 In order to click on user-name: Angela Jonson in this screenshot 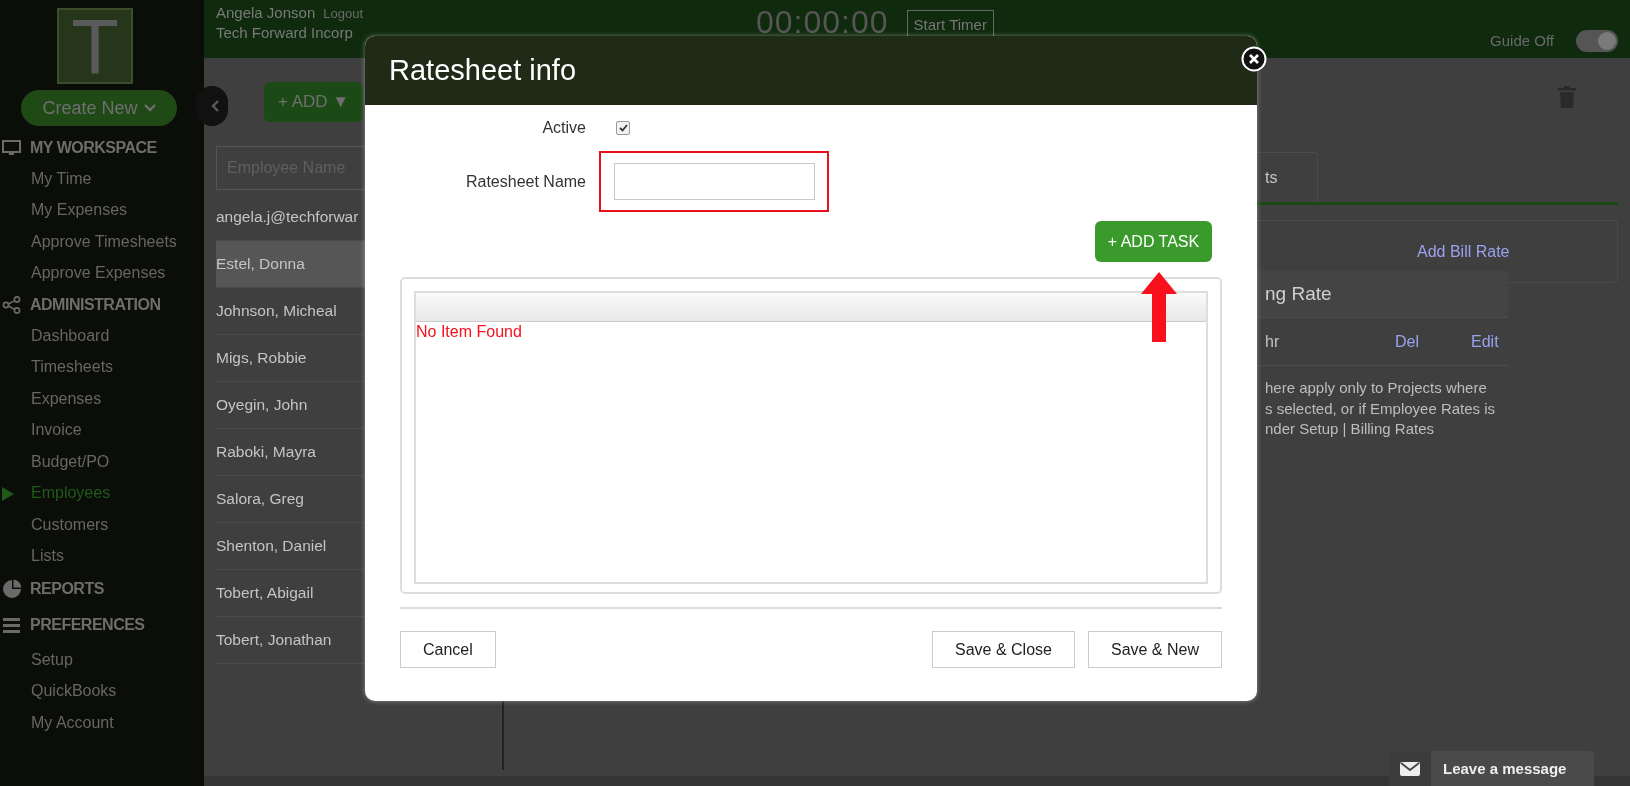, I will do `click(266, 12)`.